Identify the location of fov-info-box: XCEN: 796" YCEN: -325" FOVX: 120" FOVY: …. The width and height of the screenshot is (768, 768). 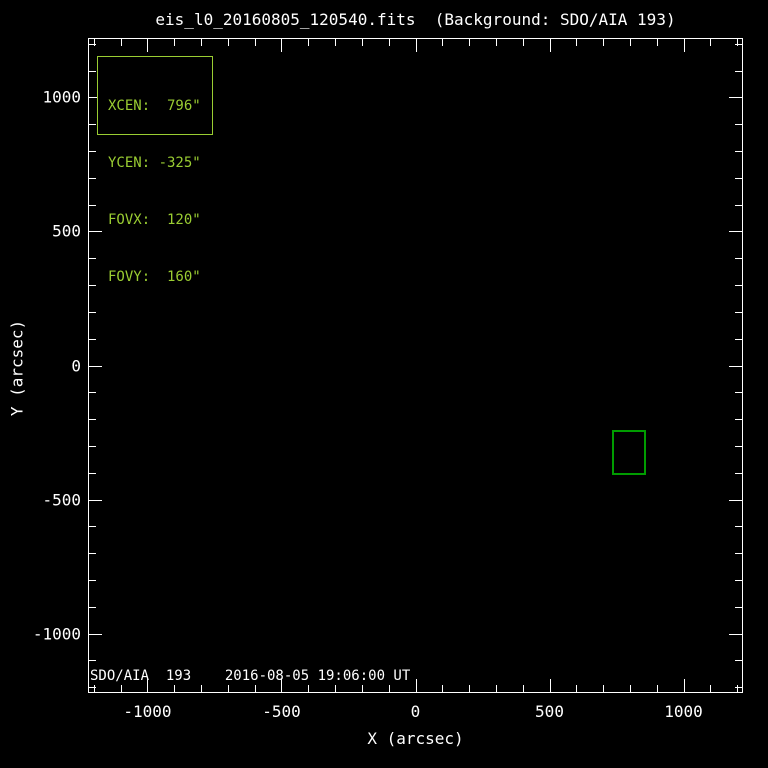
(155, 170).